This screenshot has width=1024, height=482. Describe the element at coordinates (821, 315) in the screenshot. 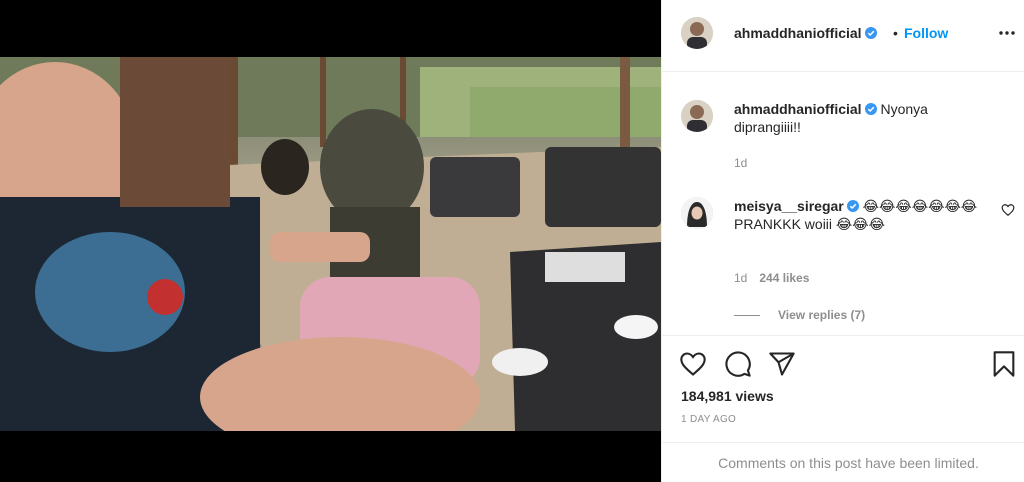

I see `view-replies-label: View replies (7)` at that location.